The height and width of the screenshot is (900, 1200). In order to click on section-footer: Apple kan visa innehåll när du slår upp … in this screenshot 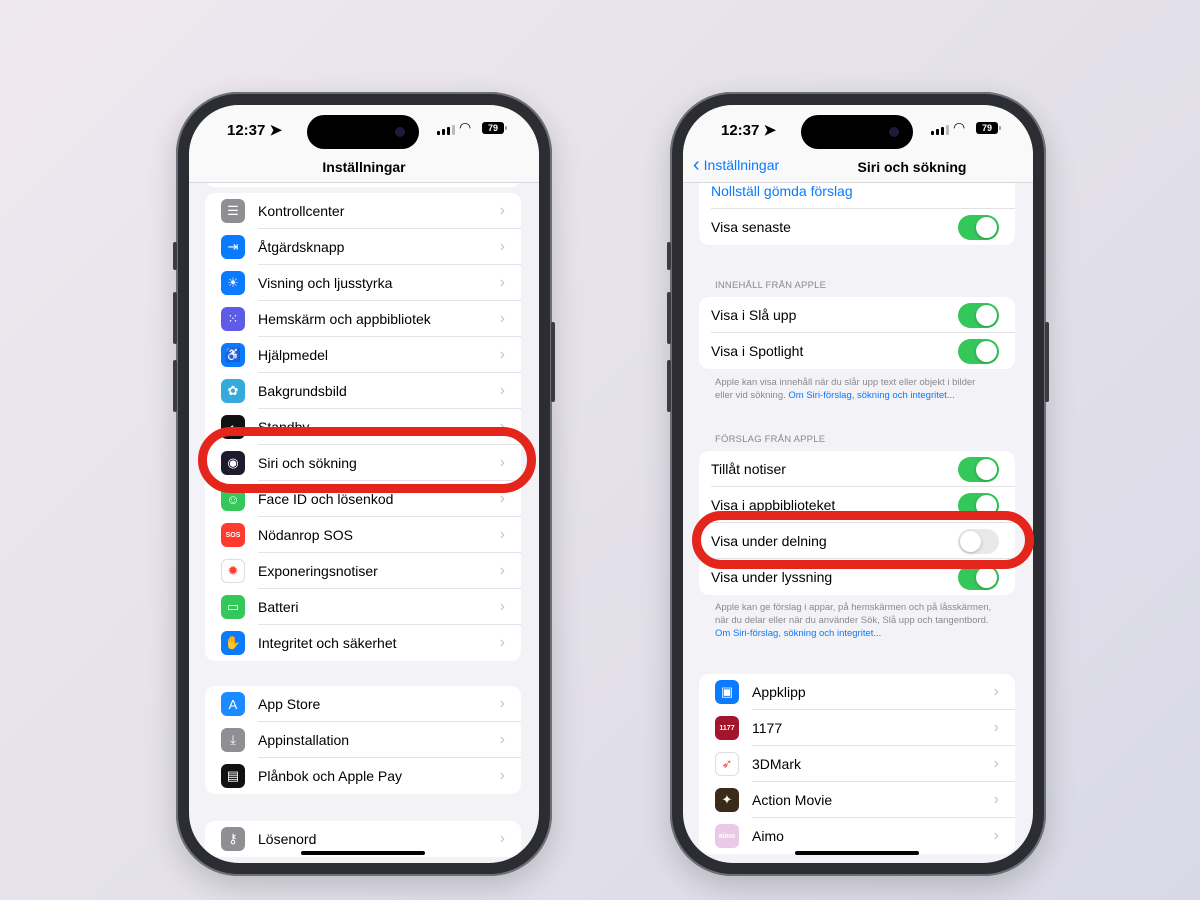, I will do `click(845, 389)`.